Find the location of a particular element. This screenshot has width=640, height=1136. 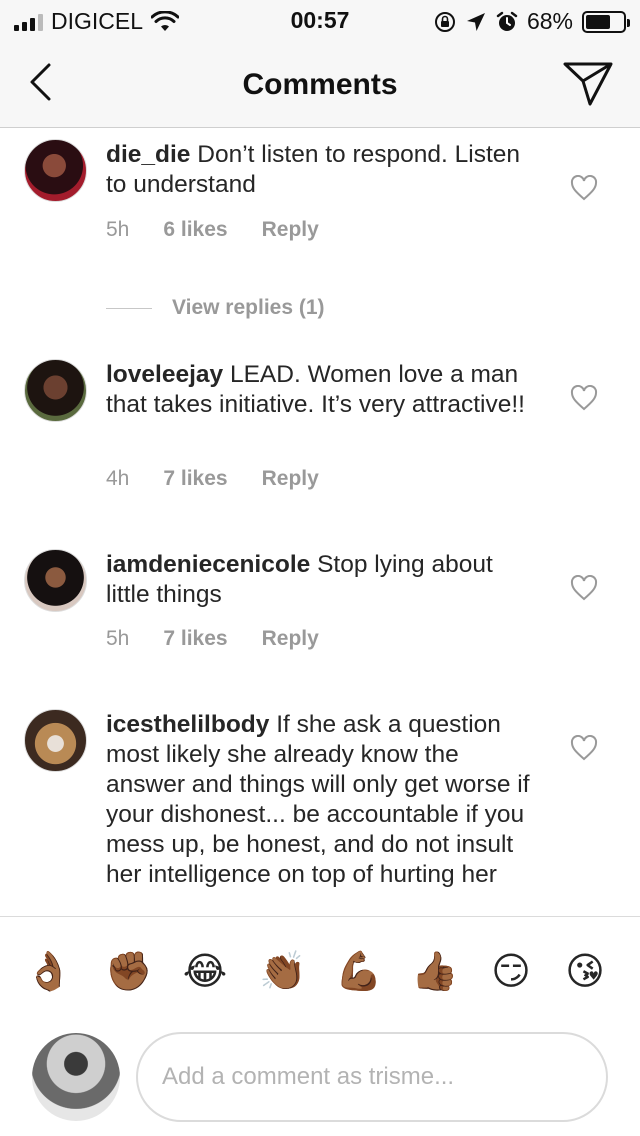

wifi-icon is located at coordinates (165, 20).